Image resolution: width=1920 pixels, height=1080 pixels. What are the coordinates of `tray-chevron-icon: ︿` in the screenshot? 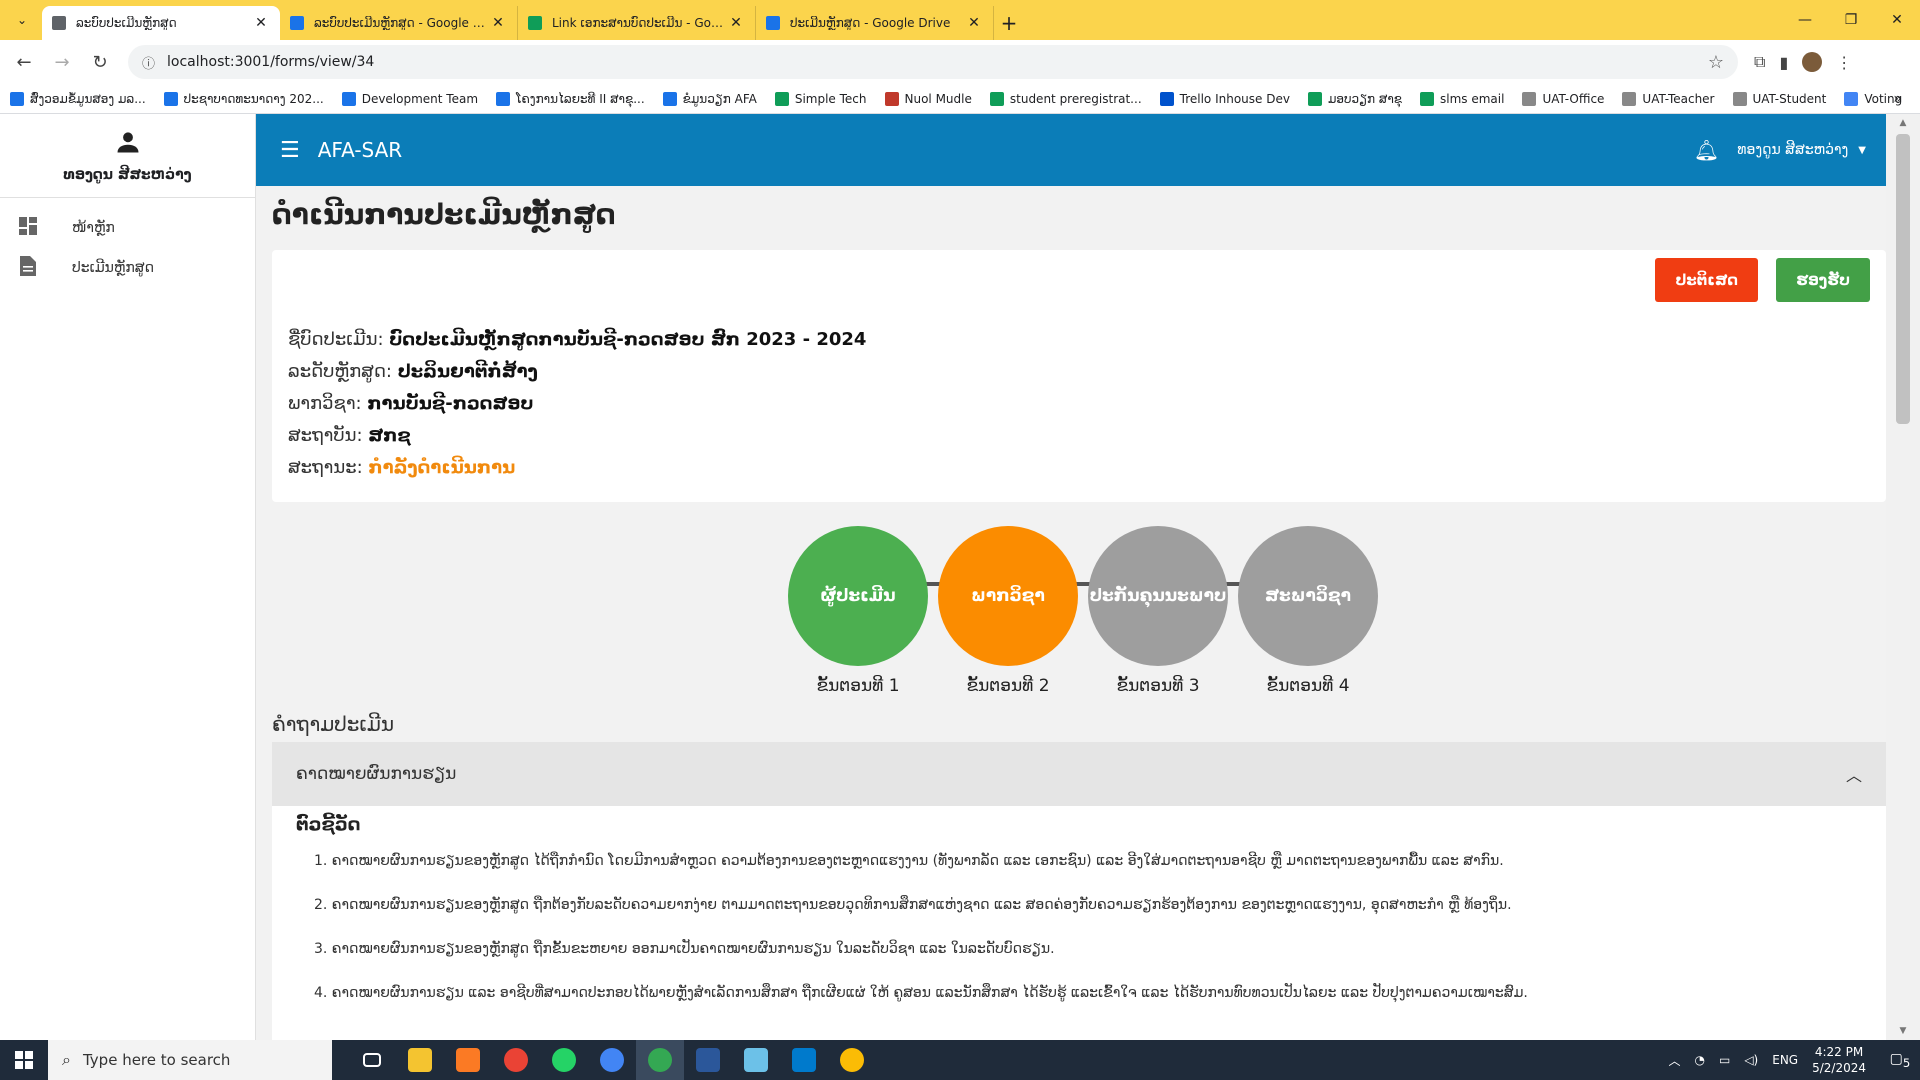 It's located at (1674, 1060).